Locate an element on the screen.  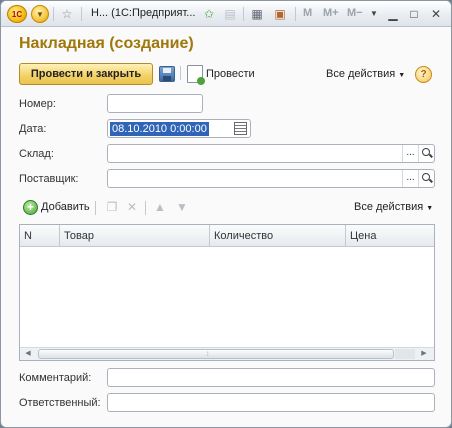
grip-icon: ⁞ is located at coordinates (208, 355).